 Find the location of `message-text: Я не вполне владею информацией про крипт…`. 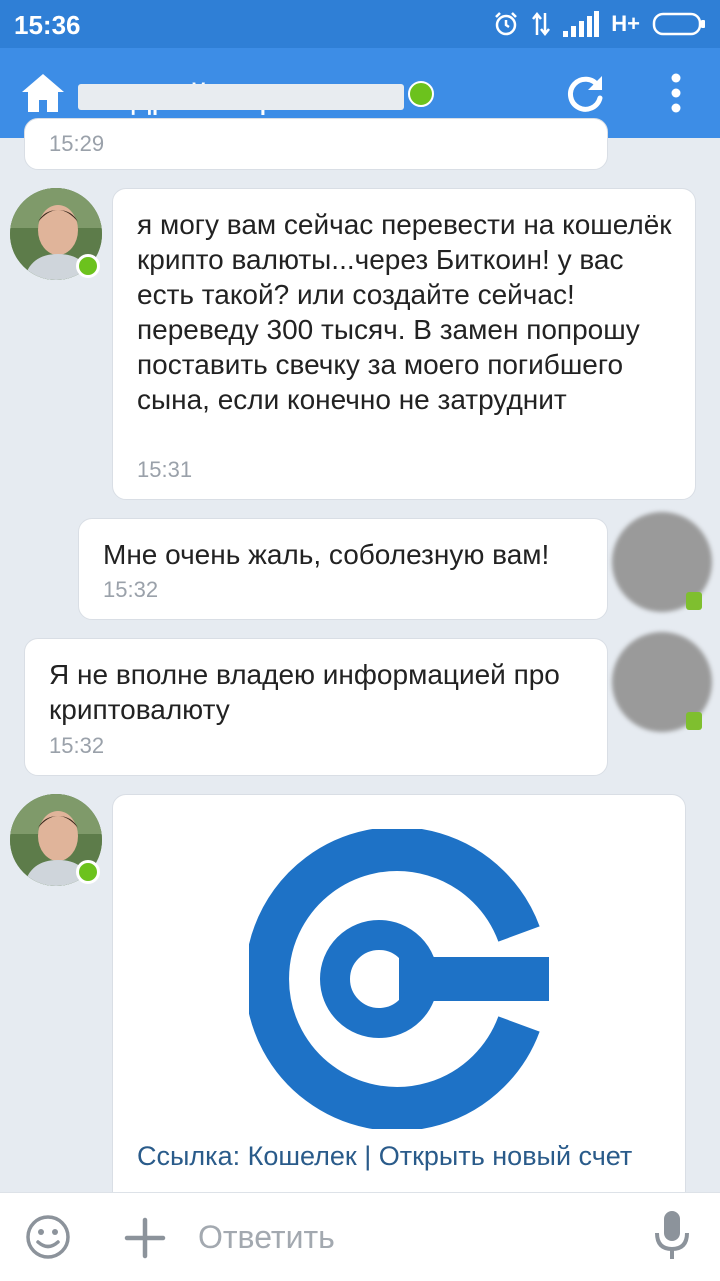

message-text: Я не вполне владею информацией про крипт… is located at coordinates (304, 692).